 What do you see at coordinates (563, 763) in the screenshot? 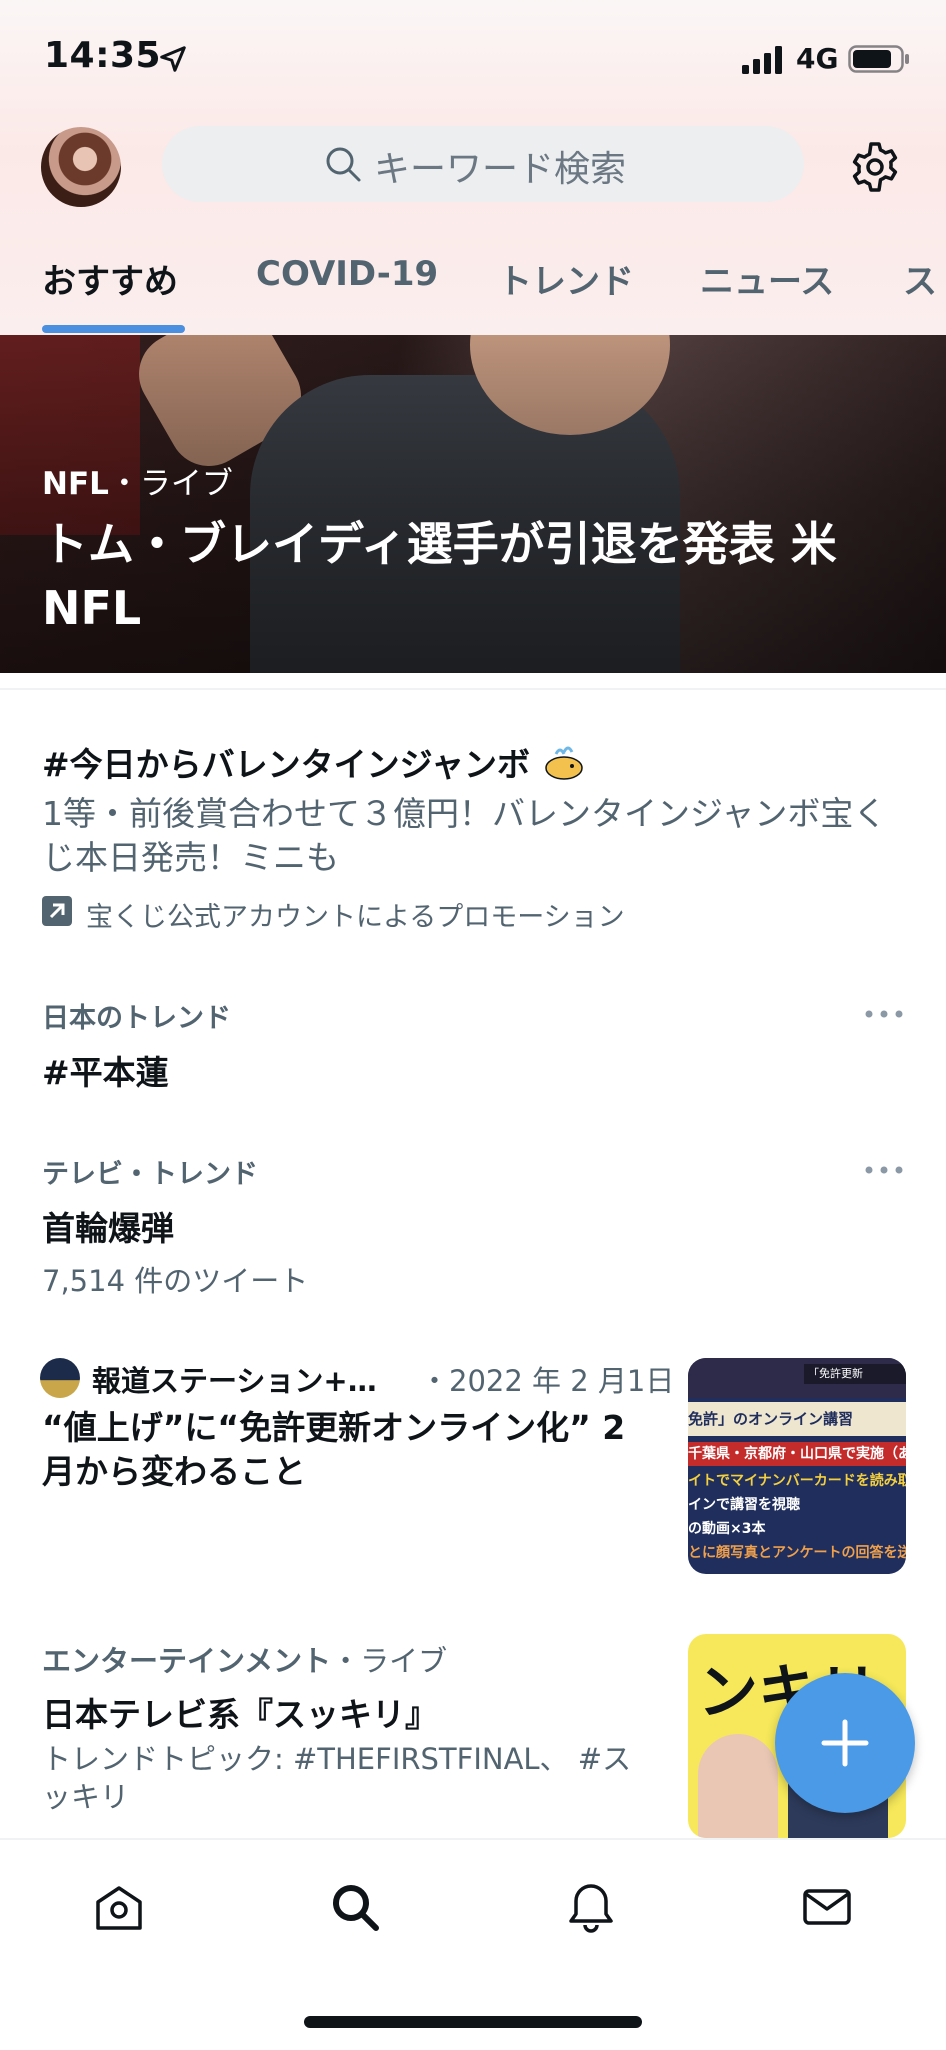
I see `whale-emoji-icon` at bounding box center [563, 763].